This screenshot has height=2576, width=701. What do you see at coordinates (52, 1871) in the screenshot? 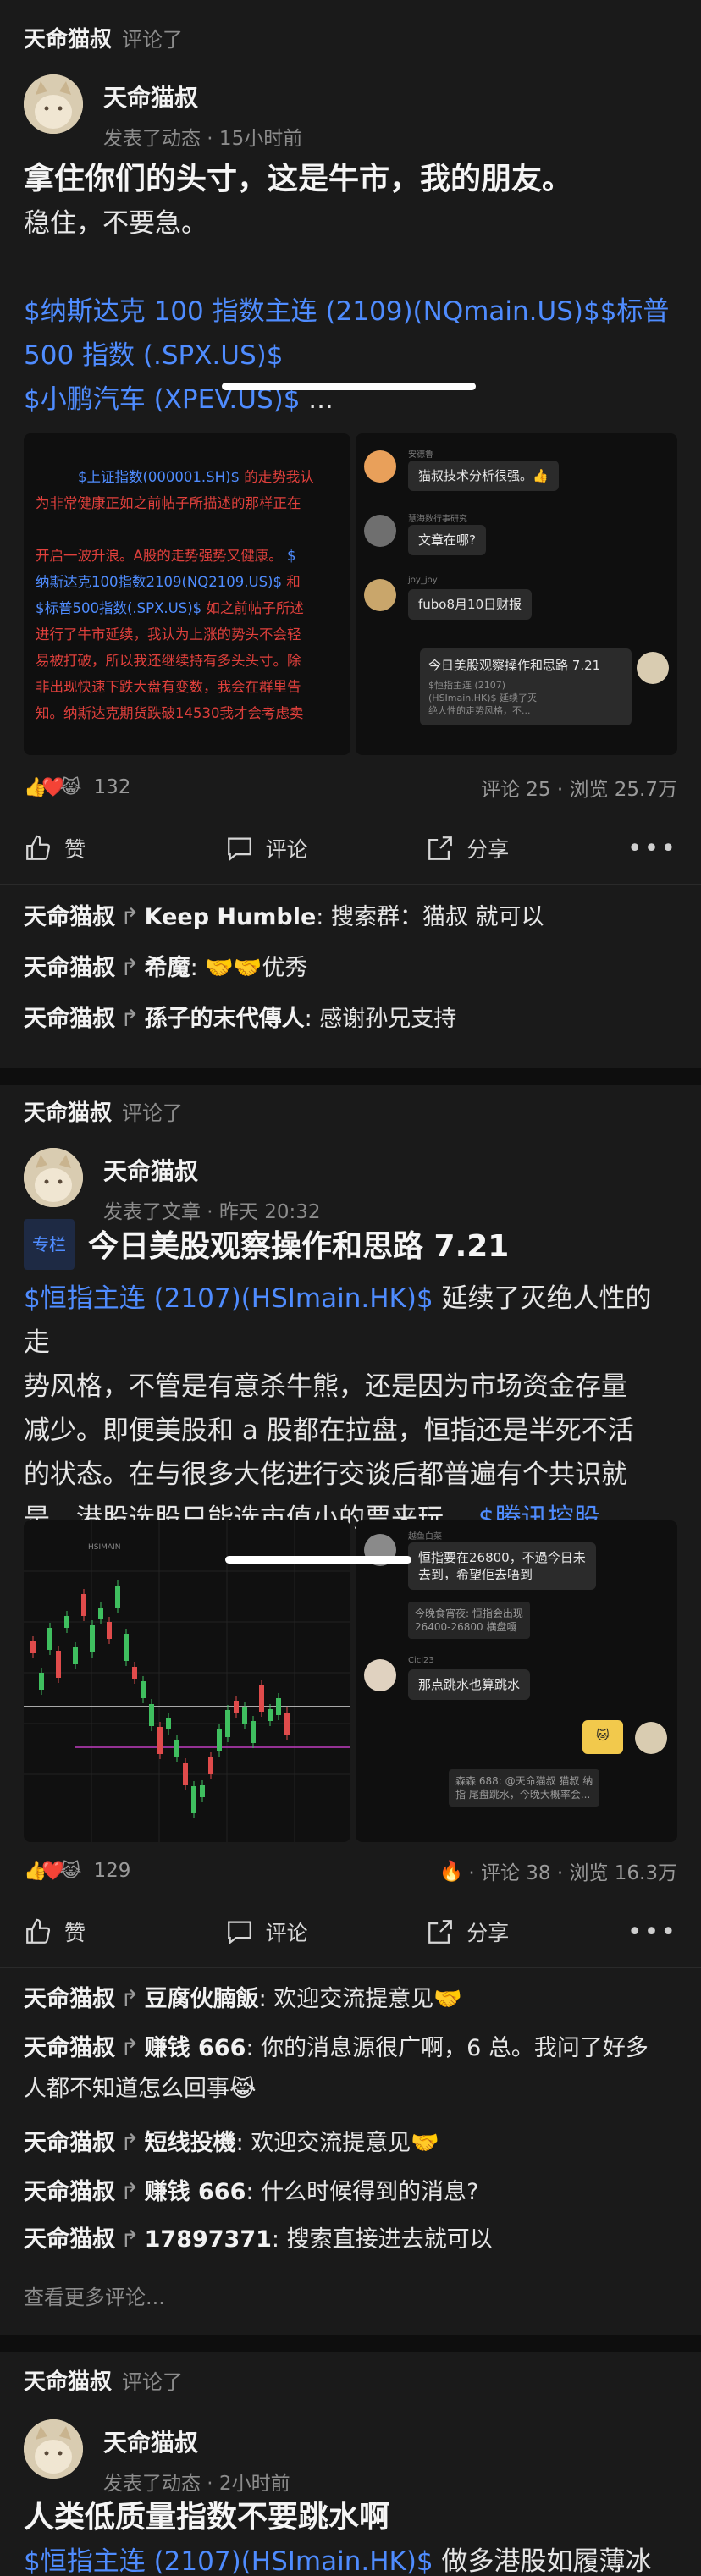
I see `reaction-icons: 👍❤️😹` at bounding box center [52, 1871].